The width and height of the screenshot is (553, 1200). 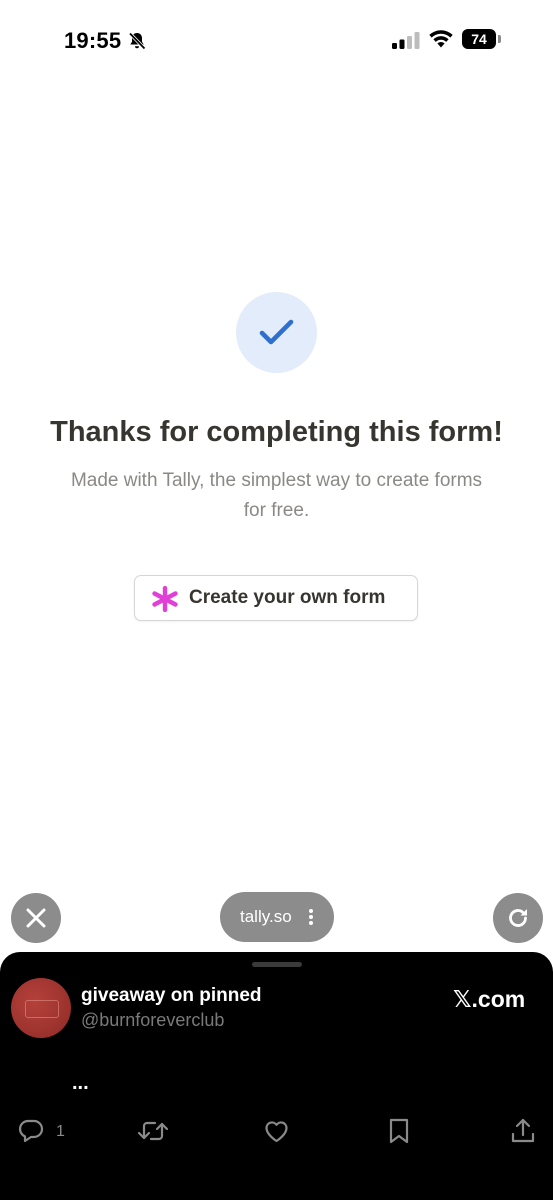 I want to click on page-title: Thanks for completing this form!, so click(x=276, y=432).